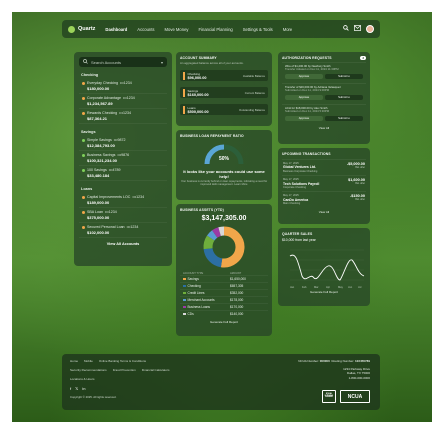 The width and height of the screenshot is (444, 434). Describe the element at coordinates (346, 29) in the screenshot. I see `search-icon` at that location.